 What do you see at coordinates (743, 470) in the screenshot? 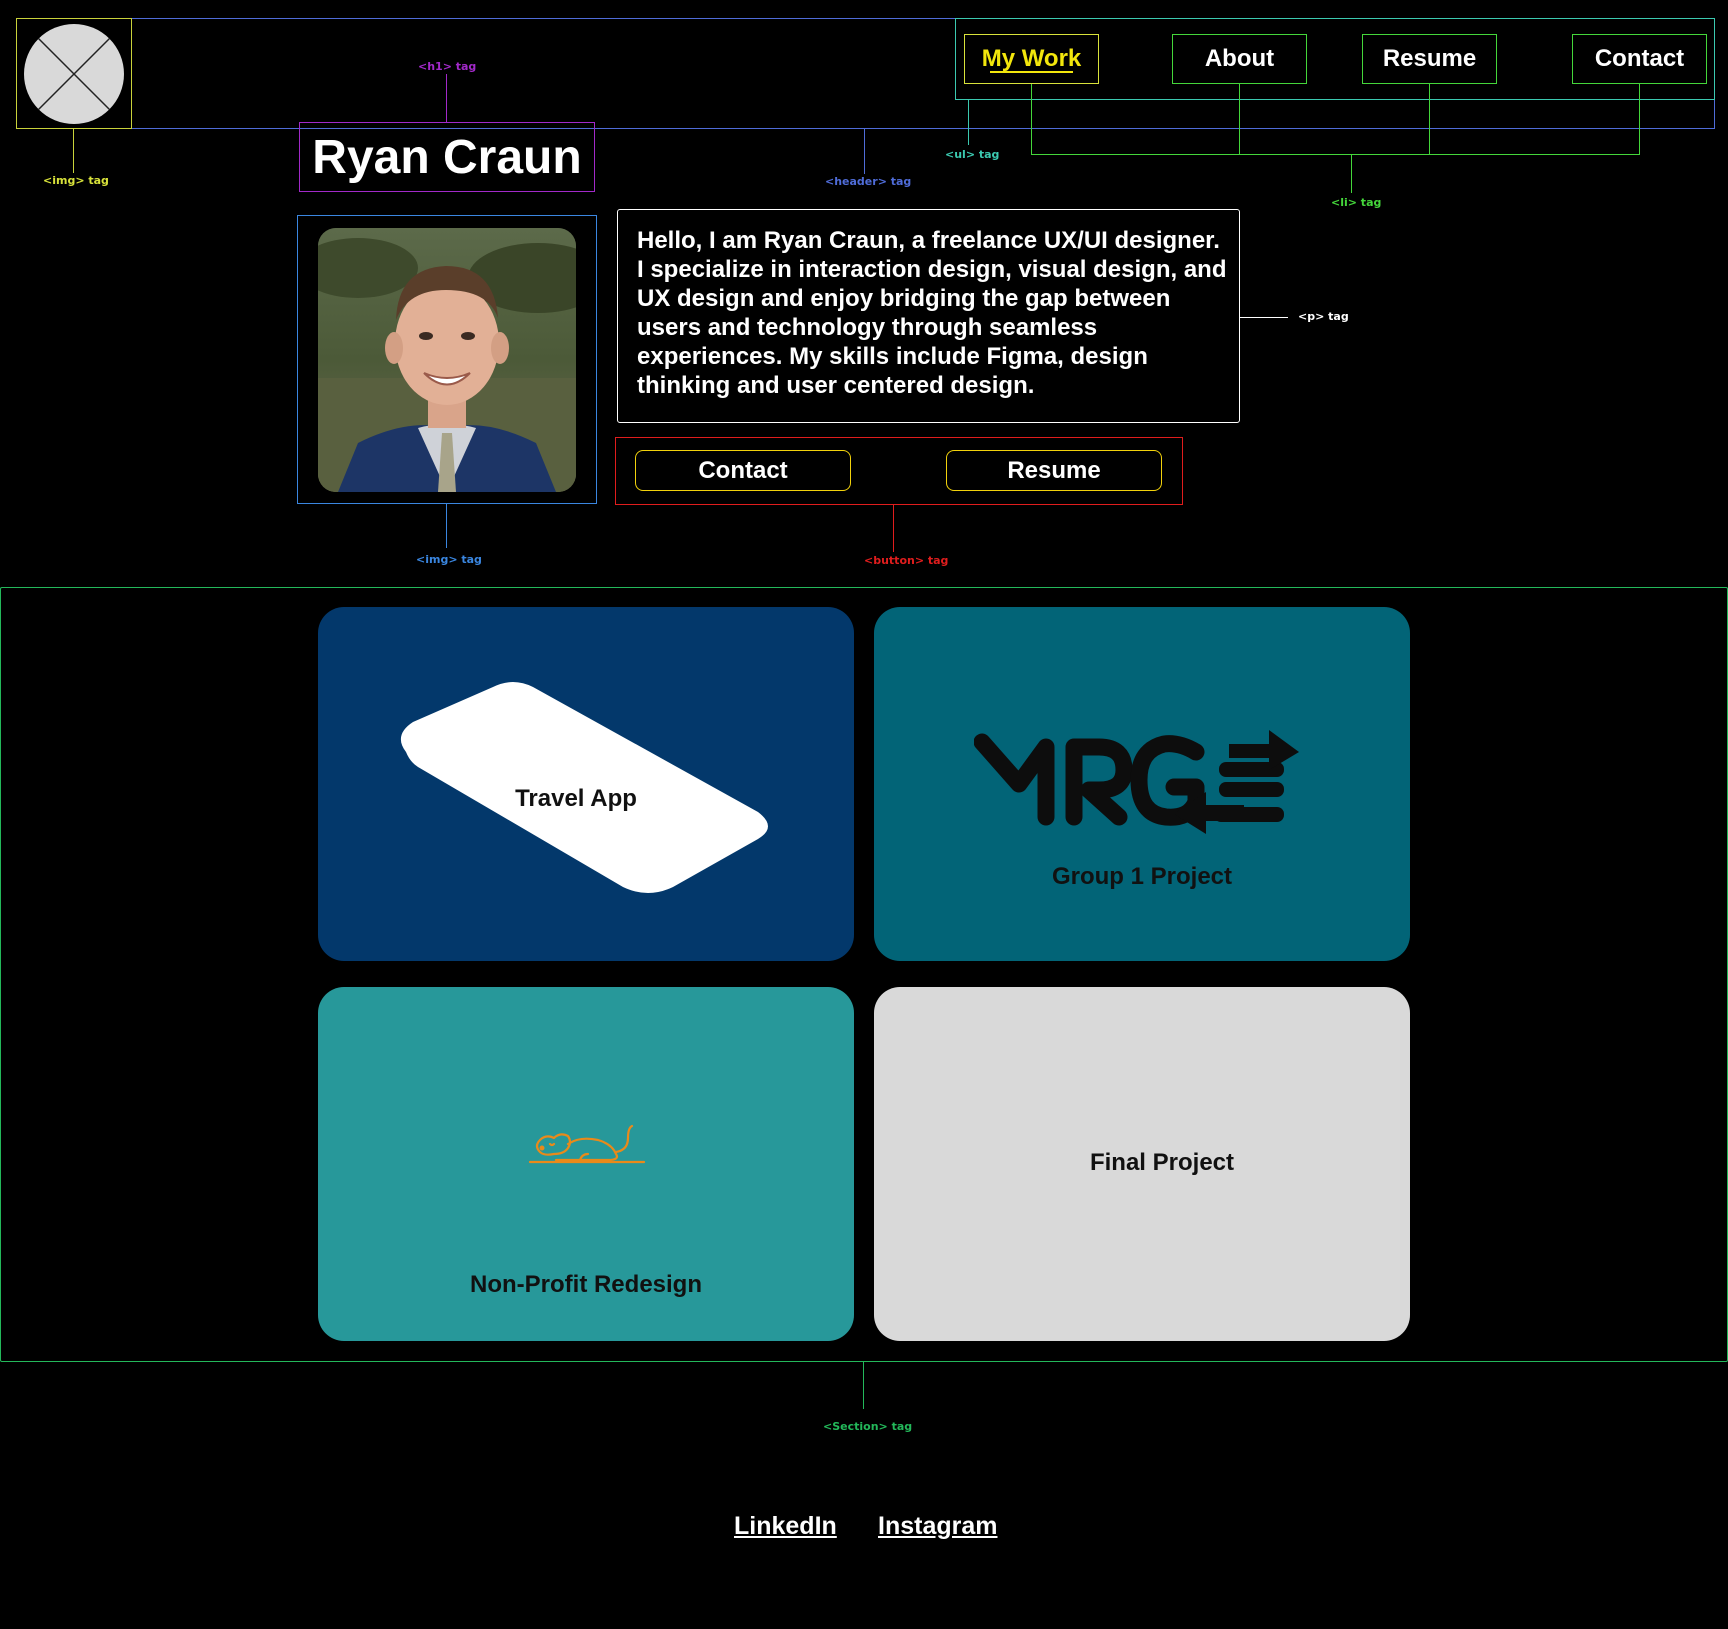
I see `contact-button: Contact` at bounding box center [743, 470].